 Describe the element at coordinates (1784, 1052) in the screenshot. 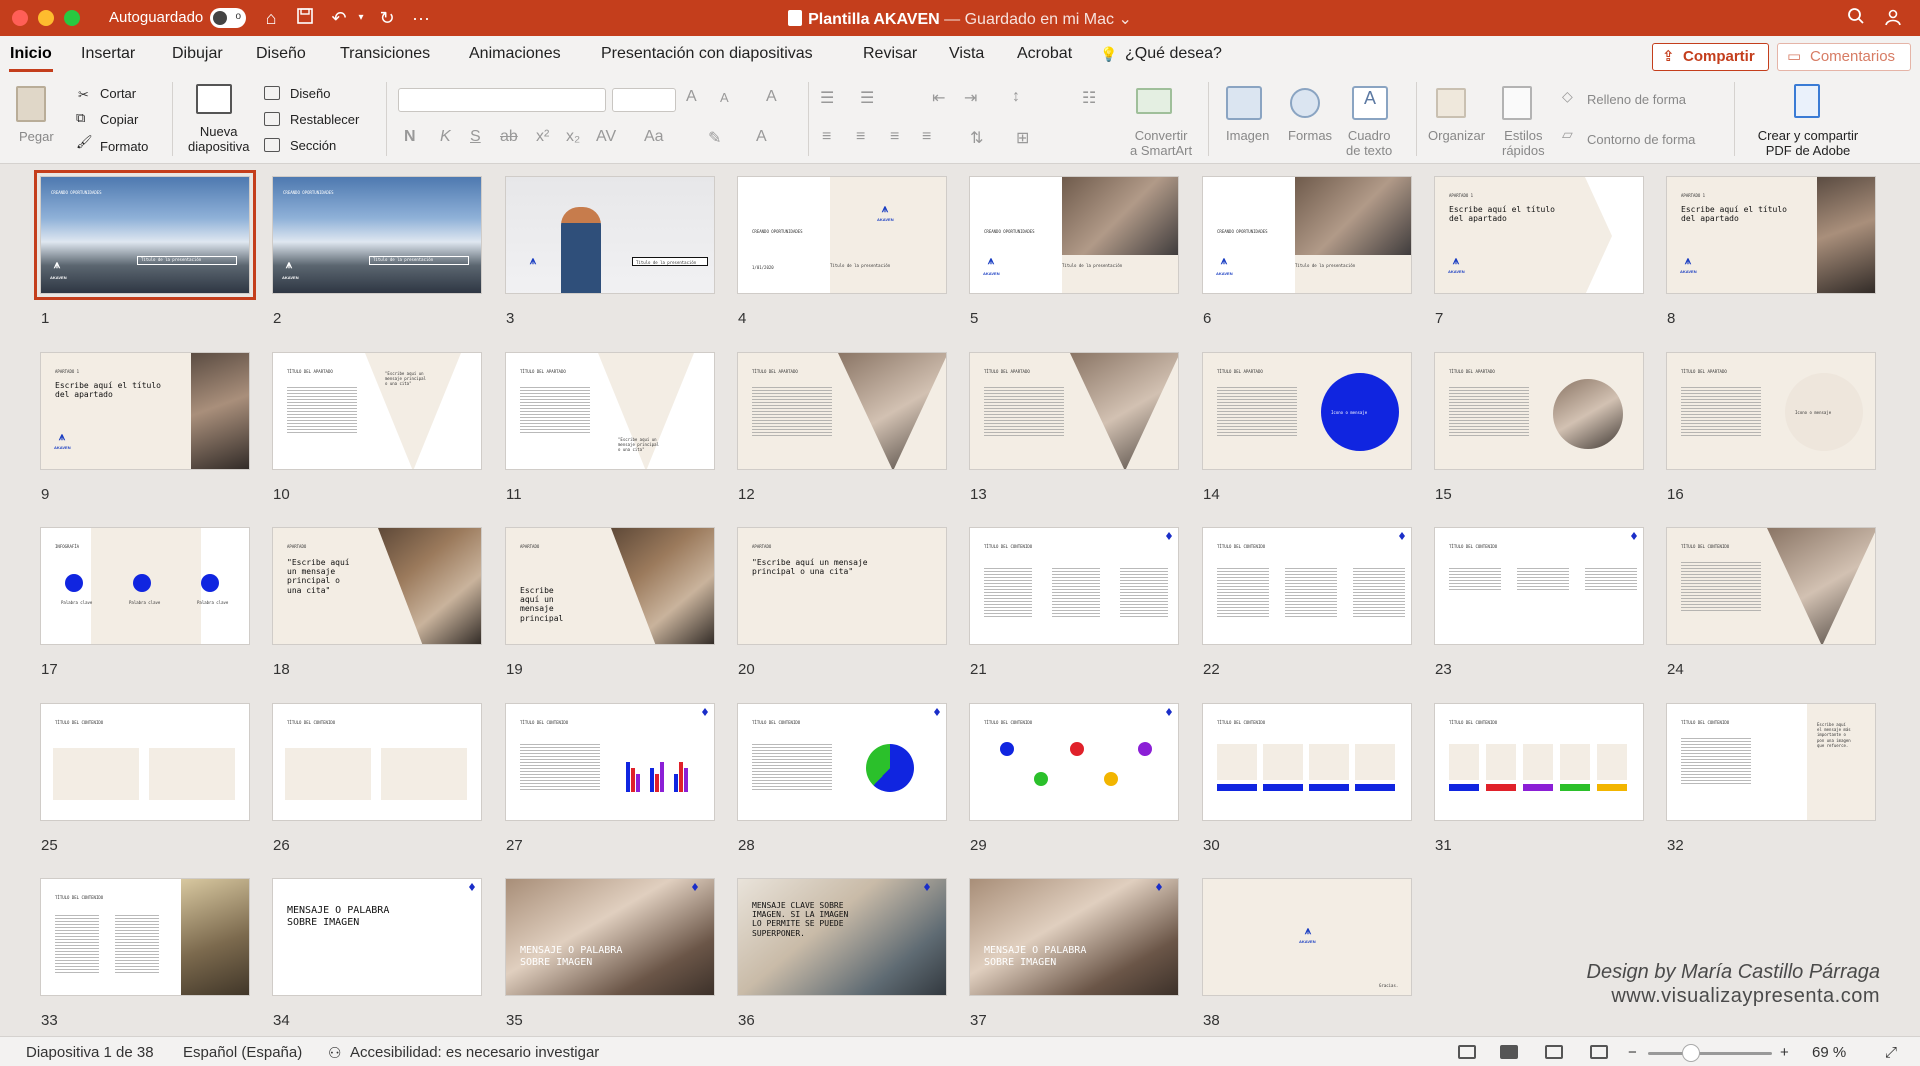

I see `zoom-in-icon: +` at that location.